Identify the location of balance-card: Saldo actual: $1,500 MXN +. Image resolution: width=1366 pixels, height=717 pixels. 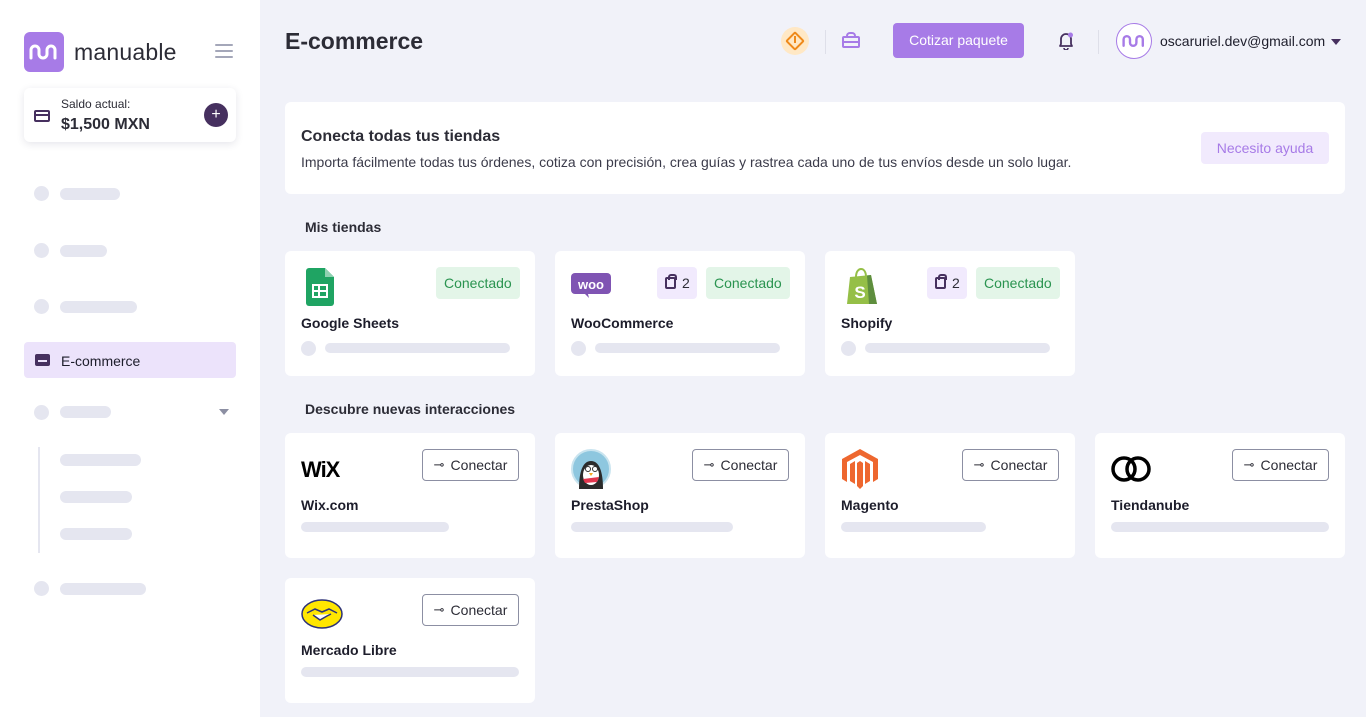
(130, 115).